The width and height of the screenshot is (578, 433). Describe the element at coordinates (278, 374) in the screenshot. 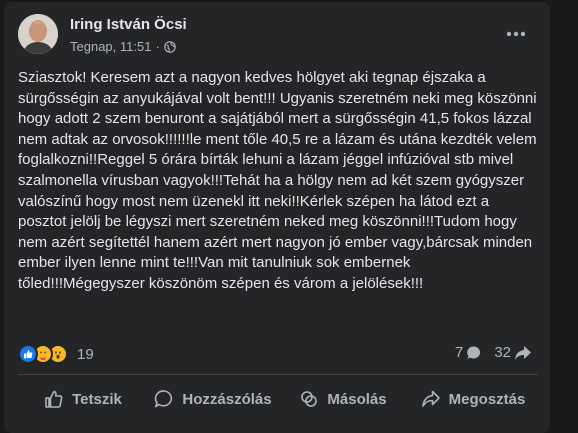

I see `actions-divider` at that location.